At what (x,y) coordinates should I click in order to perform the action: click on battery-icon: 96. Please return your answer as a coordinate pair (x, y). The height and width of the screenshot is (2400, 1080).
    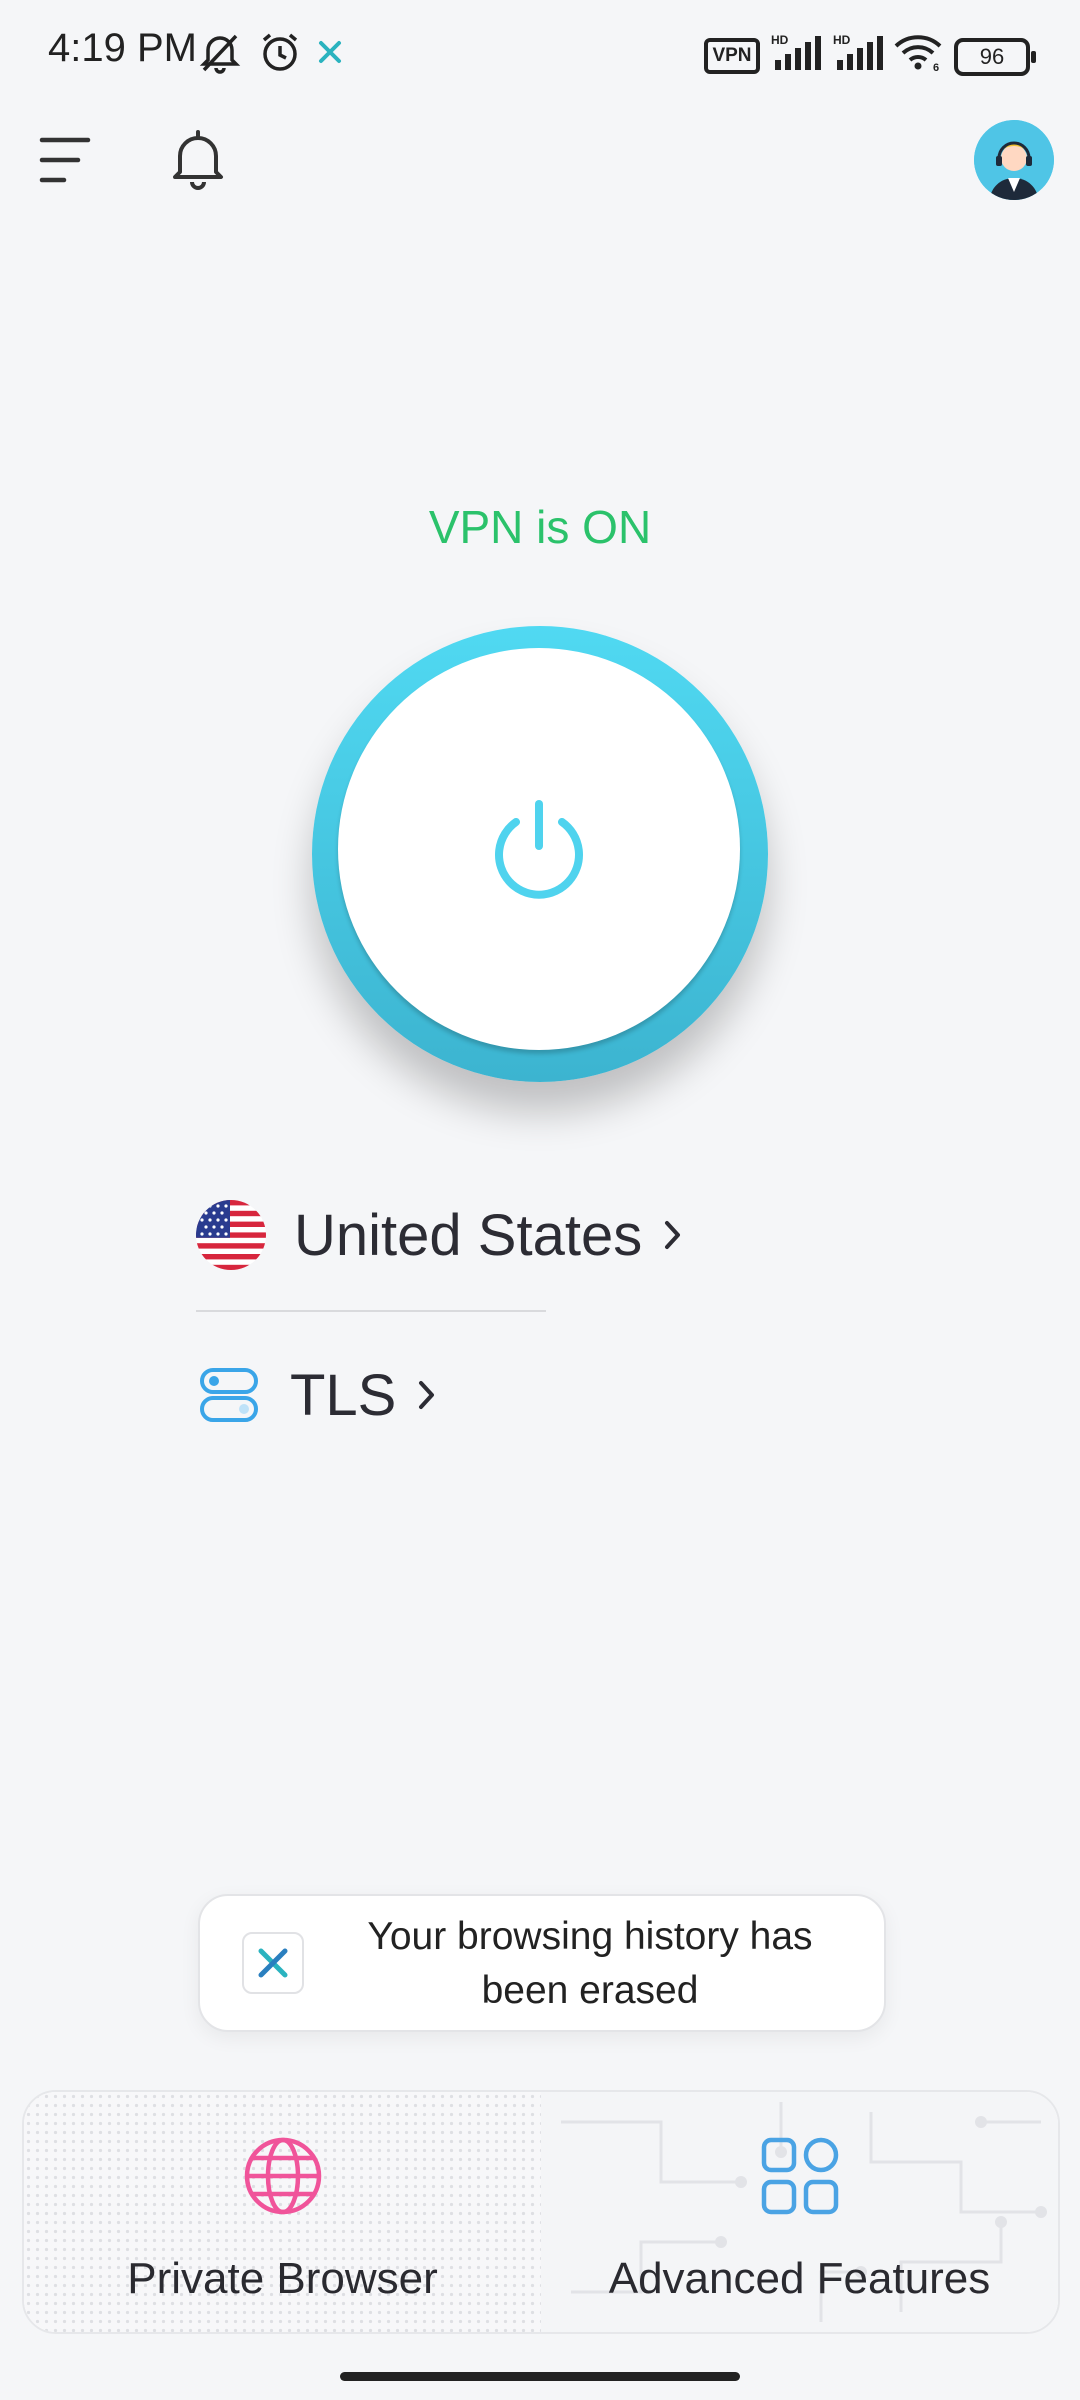
    Looking at the image, I should click on (995, 57).